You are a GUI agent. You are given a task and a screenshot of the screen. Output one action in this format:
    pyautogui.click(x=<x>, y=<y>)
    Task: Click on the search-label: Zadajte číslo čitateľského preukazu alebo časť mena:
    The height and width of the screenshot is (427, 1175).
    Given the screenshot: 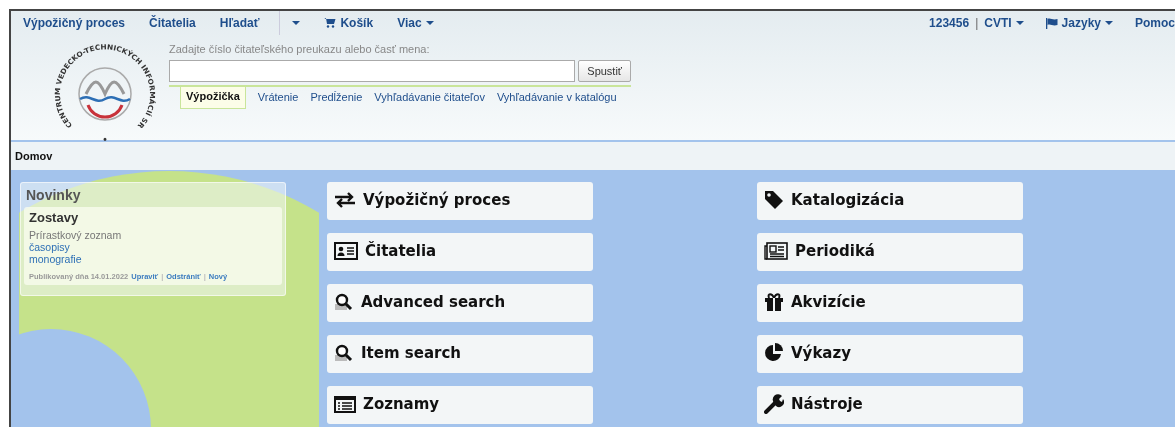 What is the action you would take?
    pyautogui.click(x=300, y=49)
    